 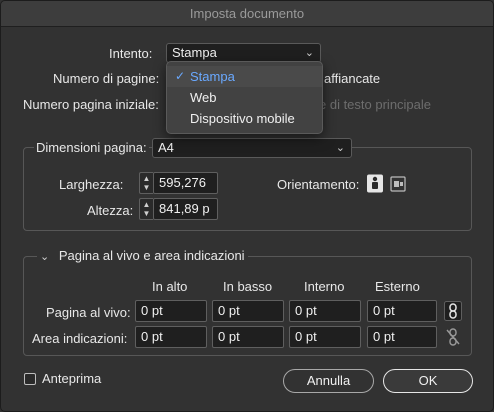 I want to click on width-stepper: ▲ ▼, so click(x=146, y=183).